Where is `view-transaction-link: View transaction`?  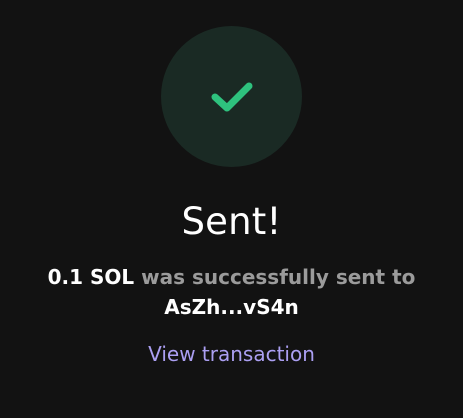
view-transaction-link: View transaction is located at coordinates (231, 354).